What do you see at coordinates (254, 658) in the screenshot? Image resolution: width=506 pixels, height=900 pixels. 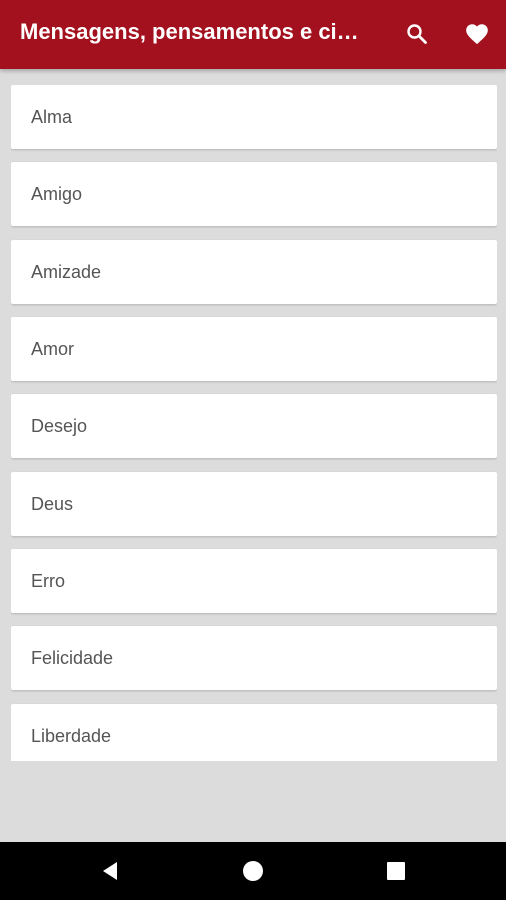 I see `category-item-felicidade: Felicidade` at bounding box center [254, 658].